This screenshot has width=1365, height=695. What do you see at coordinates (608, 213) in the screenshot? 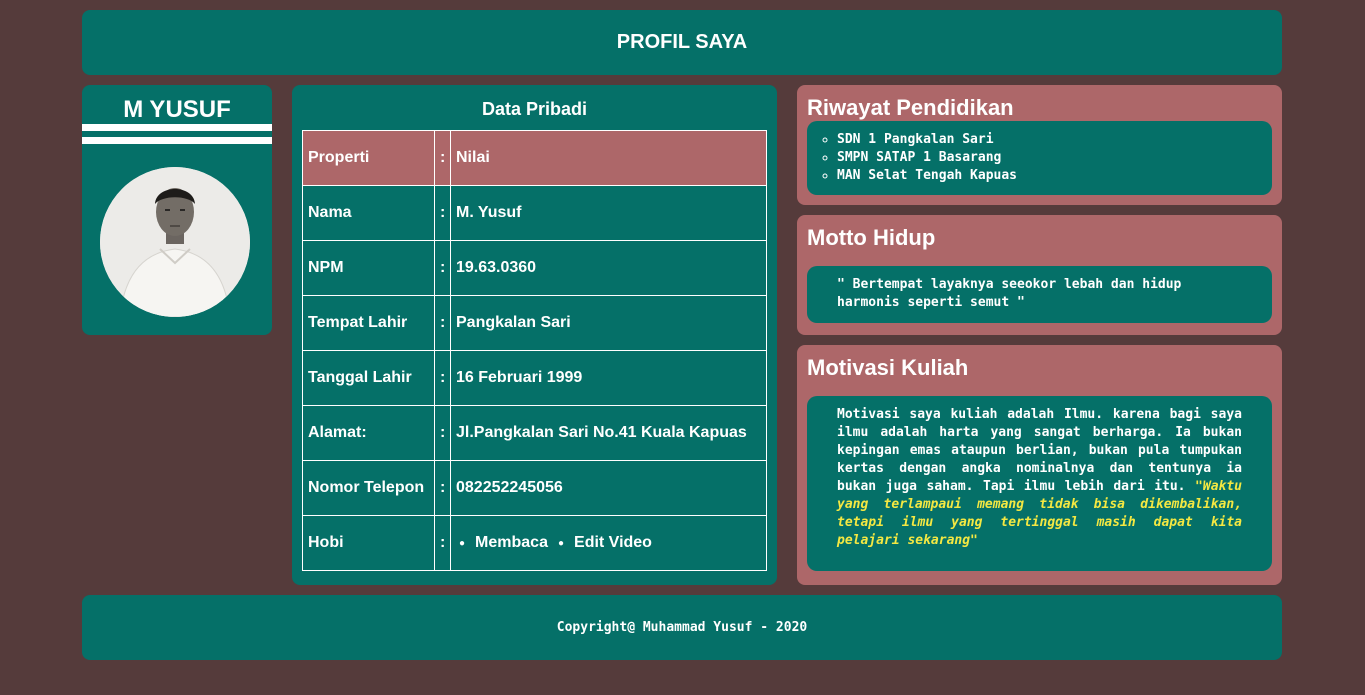
I see `row-value: M. Yusuf` at bounding box center [608, 213].